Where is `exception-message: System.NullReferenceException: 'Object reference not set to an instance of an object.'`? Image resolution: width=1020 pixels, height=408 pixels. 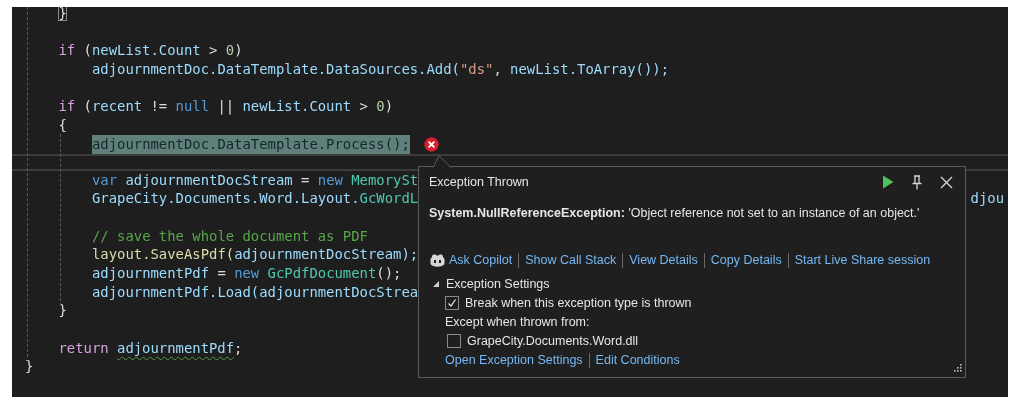 exception-message: System.NullReferenceException: 'Object reference not set to an instance of an object.' is located at coordinates (675, 213).